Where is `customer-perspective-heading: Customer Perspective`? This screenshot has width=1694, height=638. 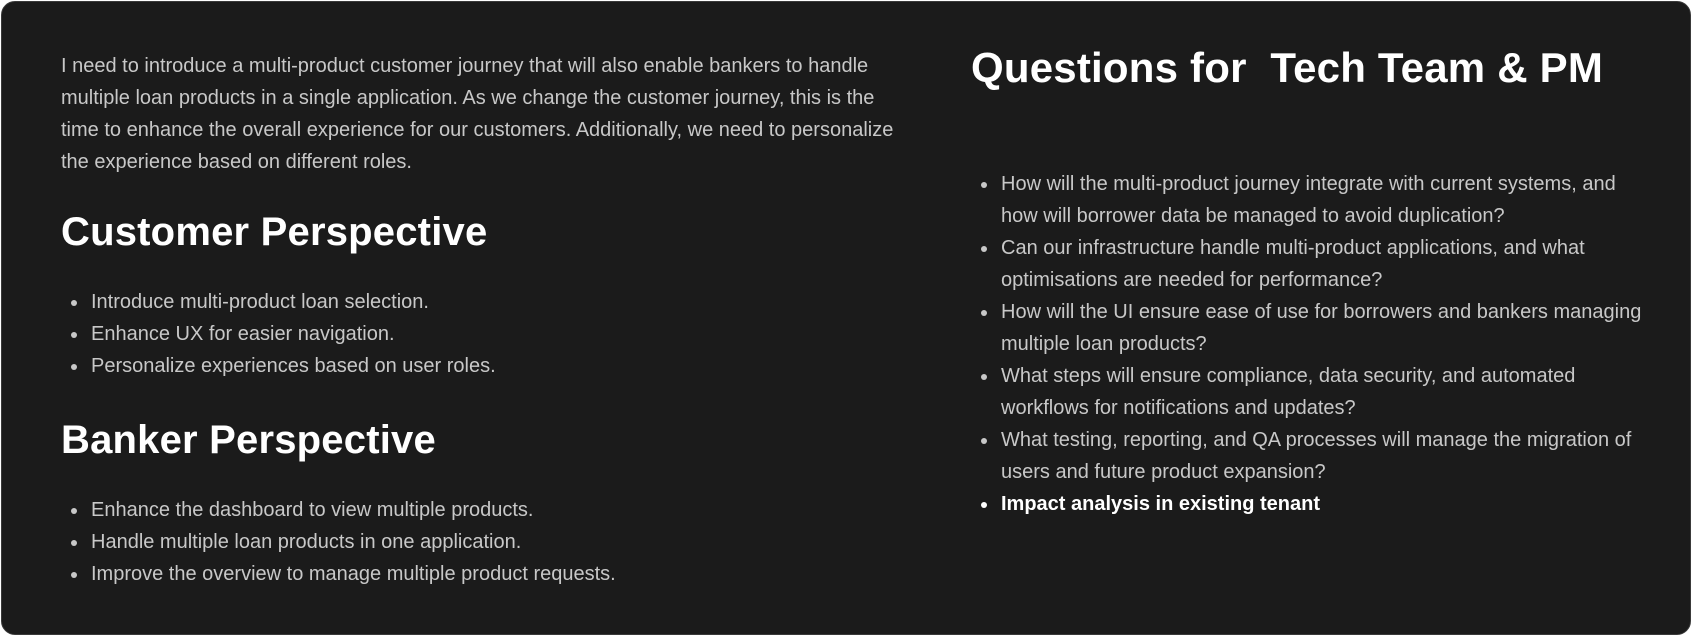 customer-perspective-heading: Customer Perspective is located at coordinates (274, 232).